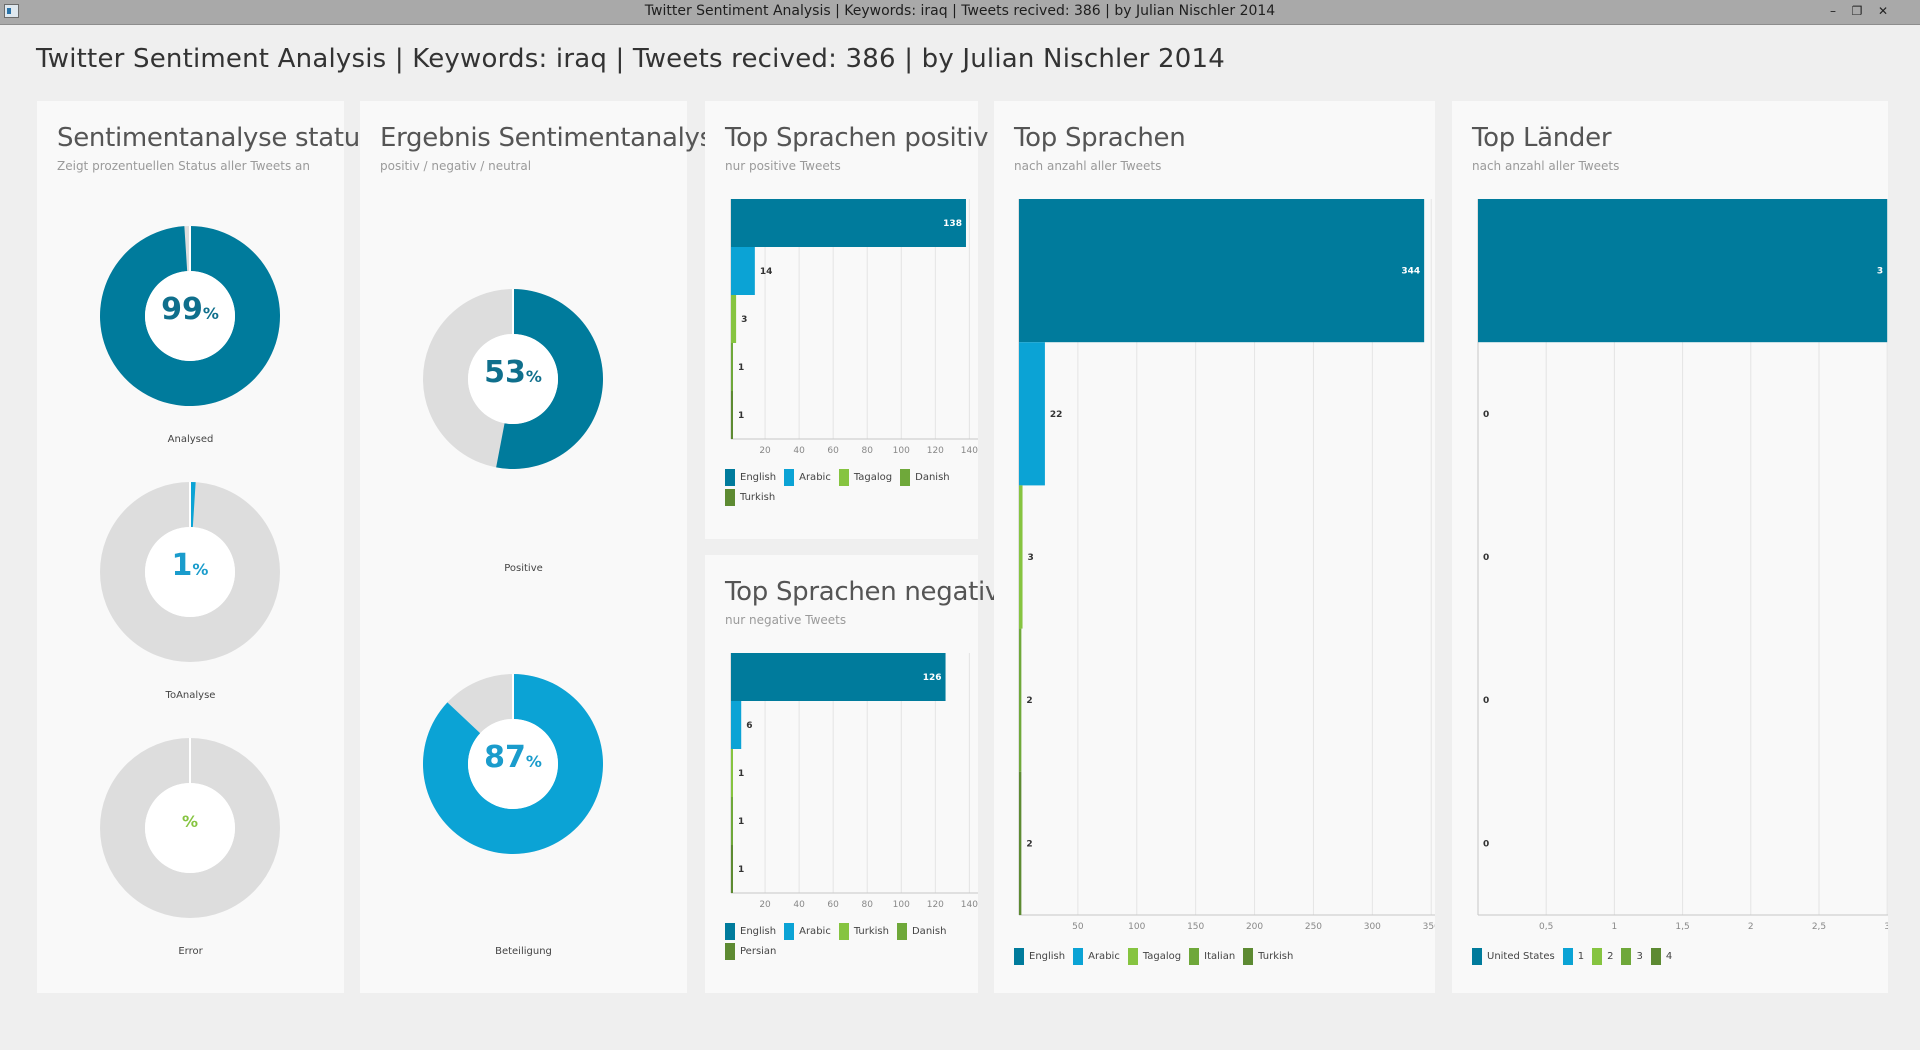 Image resolution: width=1920 pixels, height=1050 pixels. What do you see at coordinates (1573, 957) in the screenshot?
I see `legend-item: 1` at bounding box center [1573, 957].